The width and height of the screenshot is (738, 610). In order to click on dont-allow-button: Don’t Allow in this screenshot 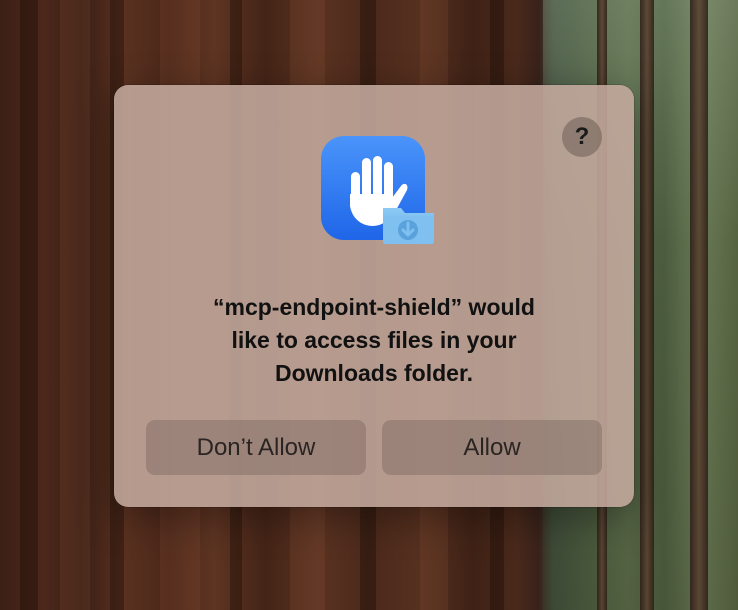, I will do `click(256, 447)`.